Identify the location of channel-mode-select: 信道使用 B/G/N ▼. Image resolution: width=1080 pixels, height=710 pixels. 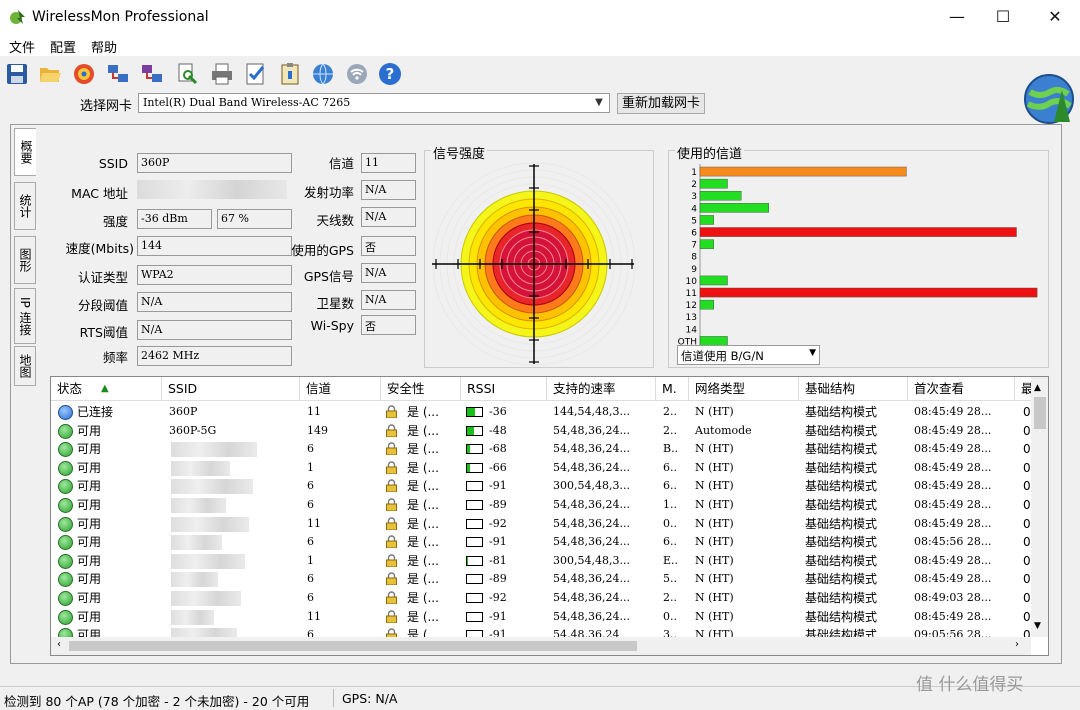
(748, 355).